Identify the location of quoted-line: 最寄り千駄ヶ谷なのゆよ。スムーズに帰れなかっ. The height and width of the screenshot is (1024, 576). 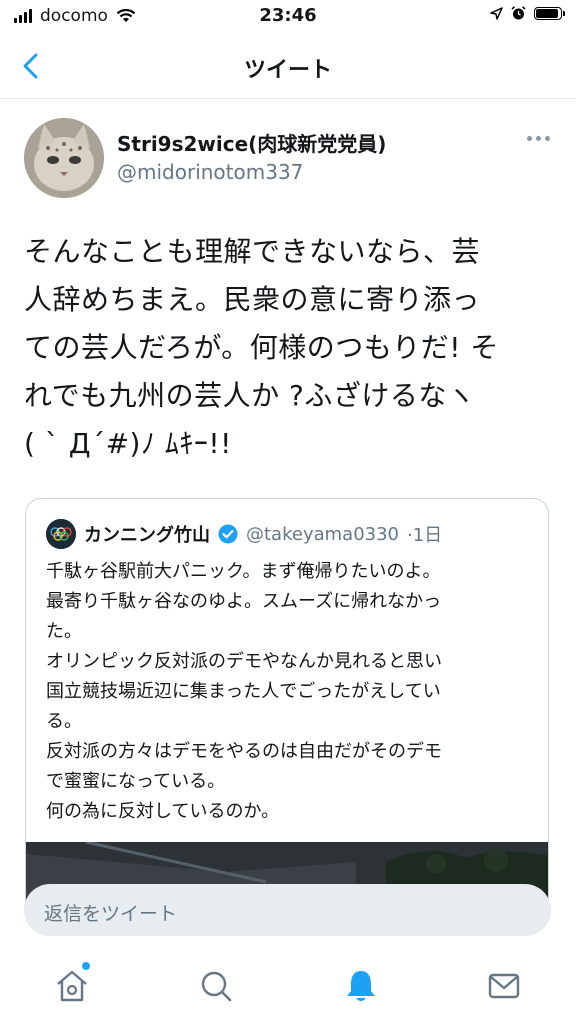
(244, 601).